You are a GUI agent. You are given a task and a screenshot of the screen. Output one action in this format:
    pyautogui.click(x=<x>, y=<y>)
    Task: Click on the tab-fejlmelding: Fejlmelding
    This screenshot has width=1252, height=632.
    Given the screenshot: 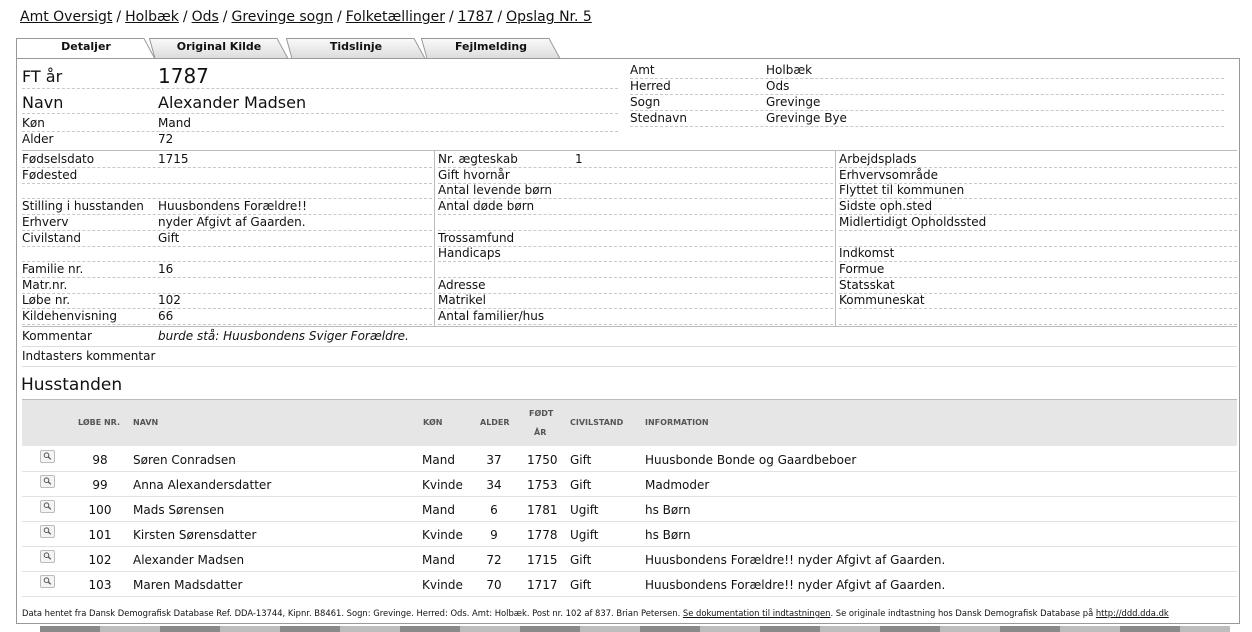 What is the action you would take?
    pyautogui.click(x=491, y=48)
    